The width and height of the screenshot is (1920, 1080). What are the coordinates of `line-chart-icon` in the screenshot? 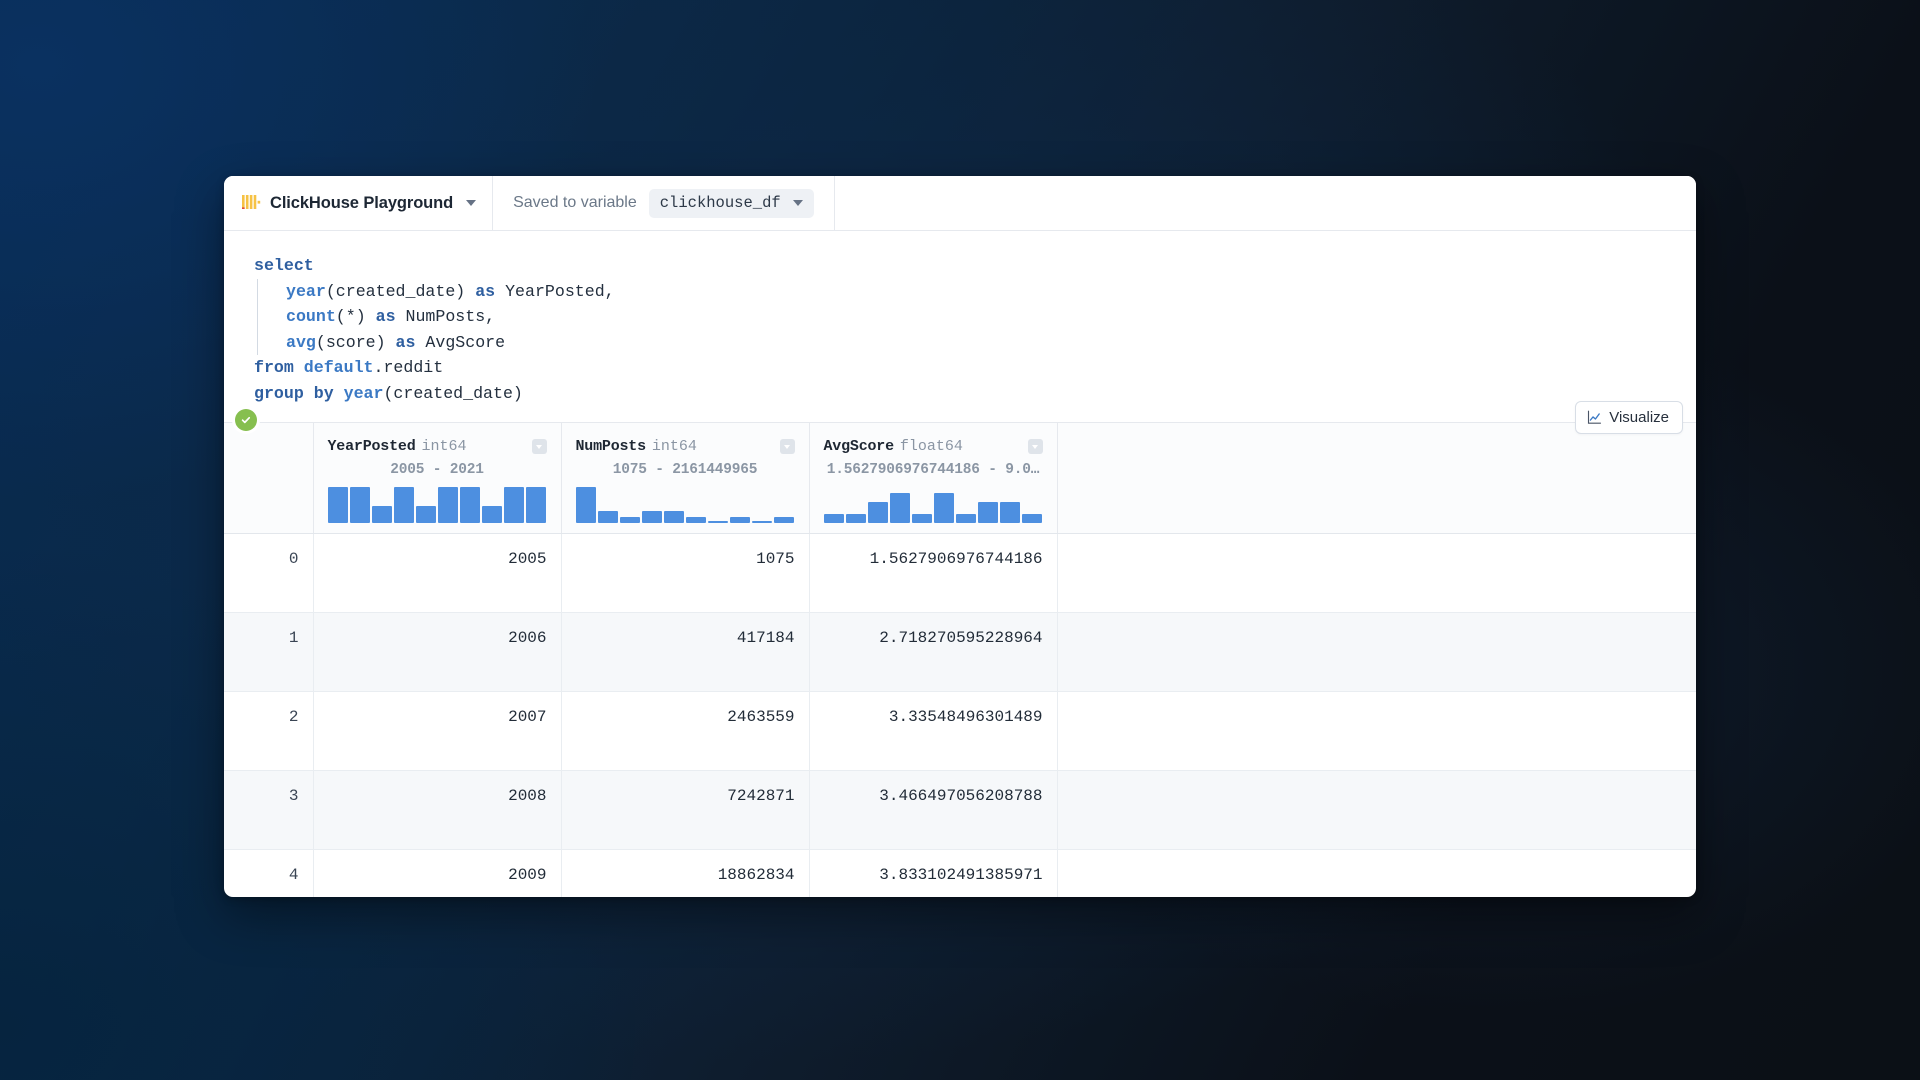 It's located at (1595, 417).